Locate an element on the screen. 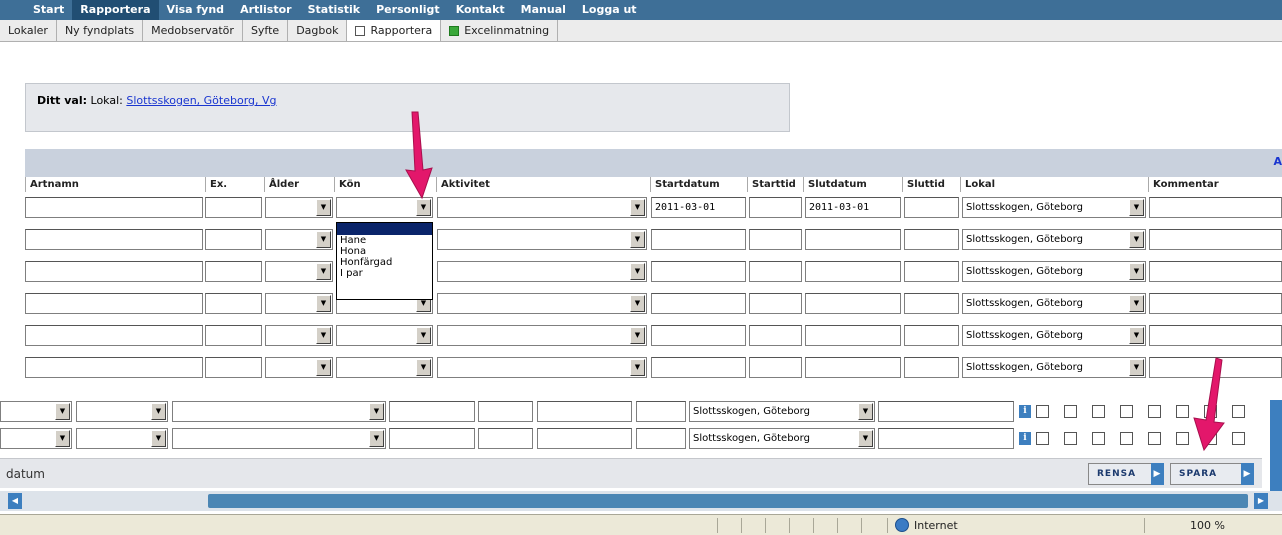  grid-header-right-text: A is located at coordinates (1277, 161).